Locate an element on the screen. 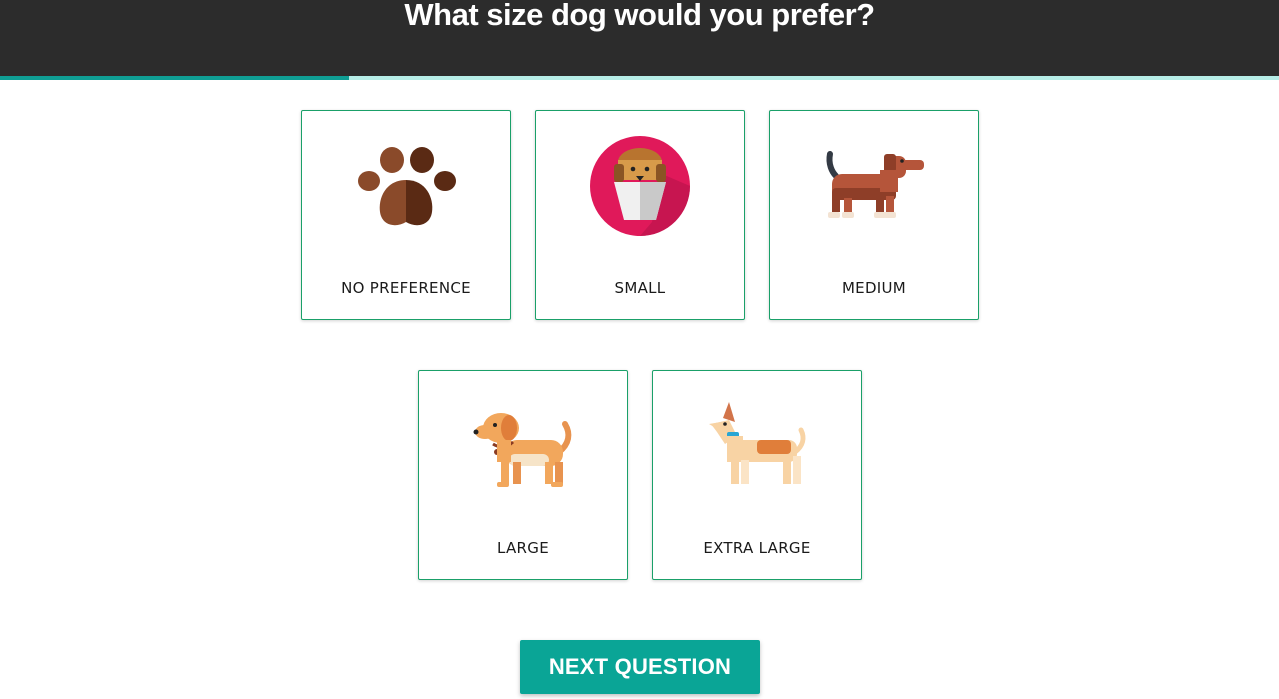 Image resolution: width=1279 pixels, height=699 pixels. extra-large-dog-icon is located at coordinates (757, 446).